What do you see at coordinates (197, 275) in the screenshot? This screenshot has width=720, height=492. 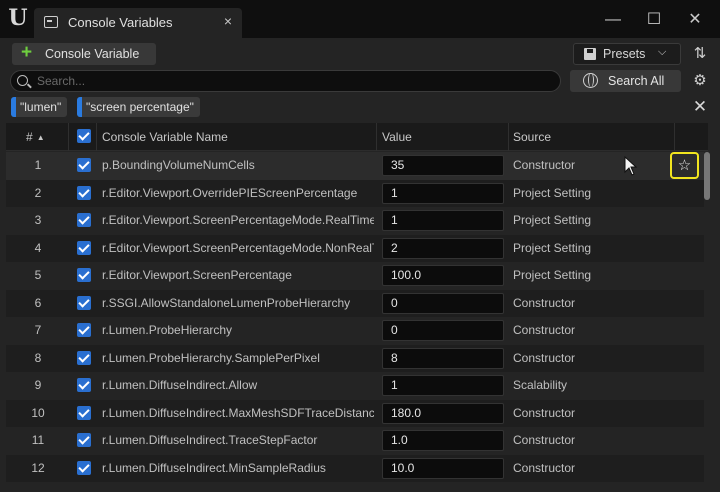 I see `variable-name: r.Editor.Viewport.ScreenPercentage` at bounding box center [197, 275].